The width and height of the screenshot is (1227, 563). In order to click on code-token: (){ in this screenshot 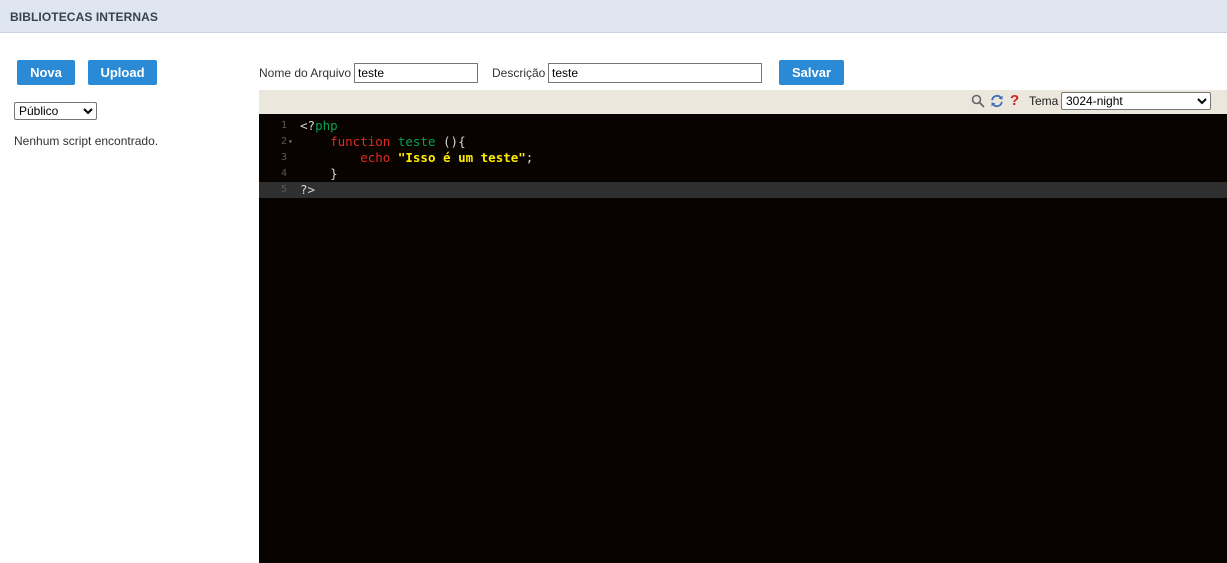, I will do `click(450, 141)`.